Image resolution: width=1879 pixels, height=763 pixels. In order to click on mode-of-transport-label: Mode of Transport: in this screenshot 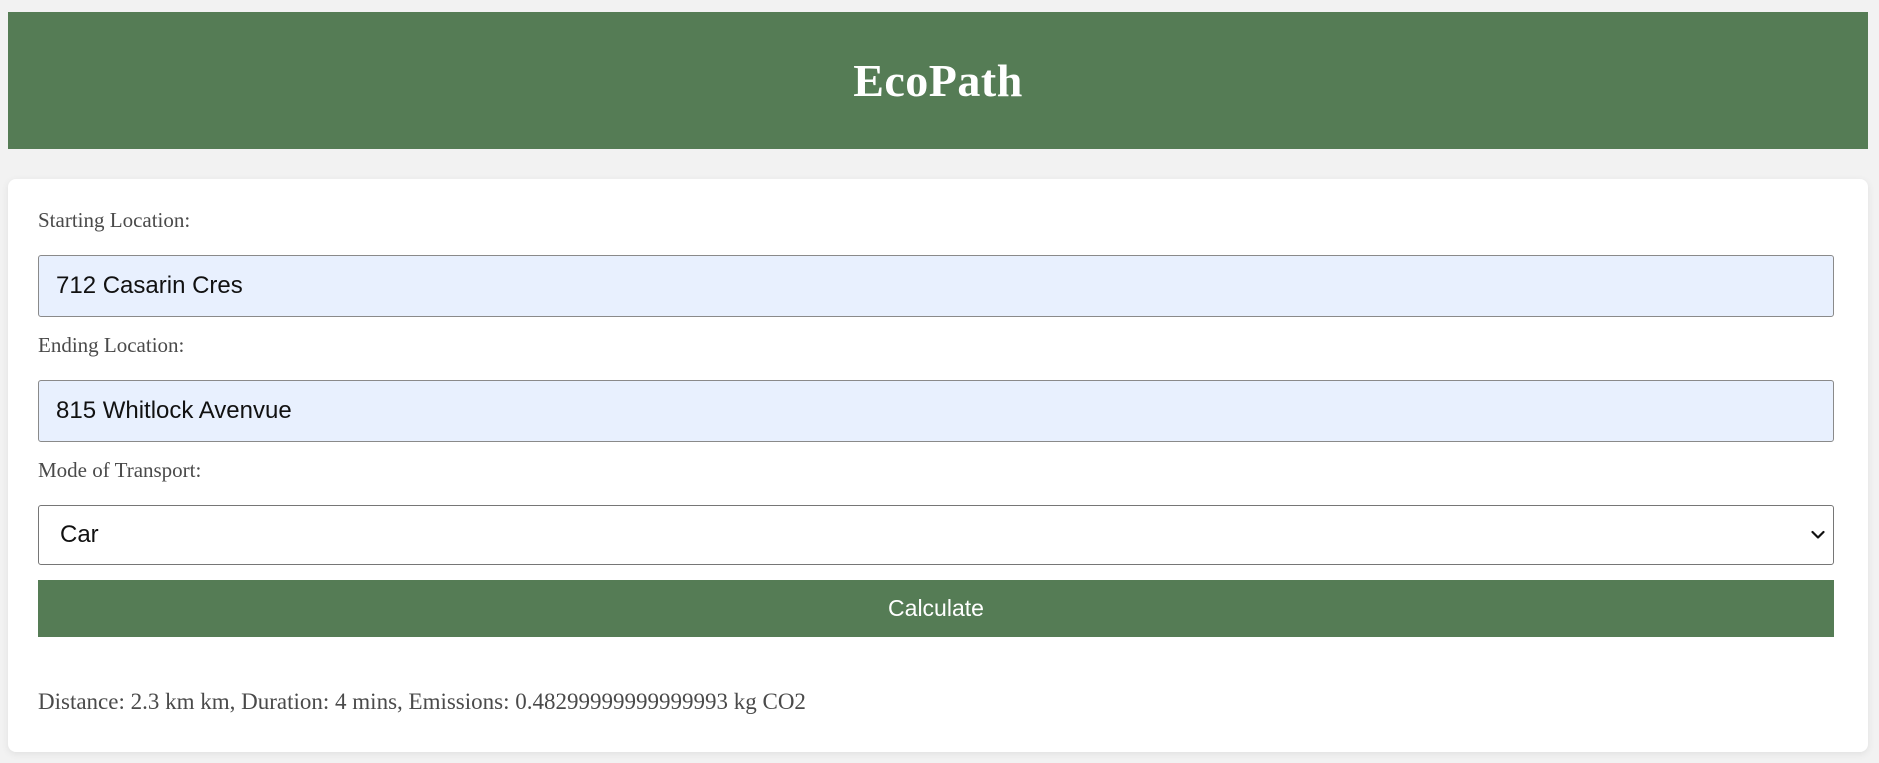, I will do `click(120, 470)`.